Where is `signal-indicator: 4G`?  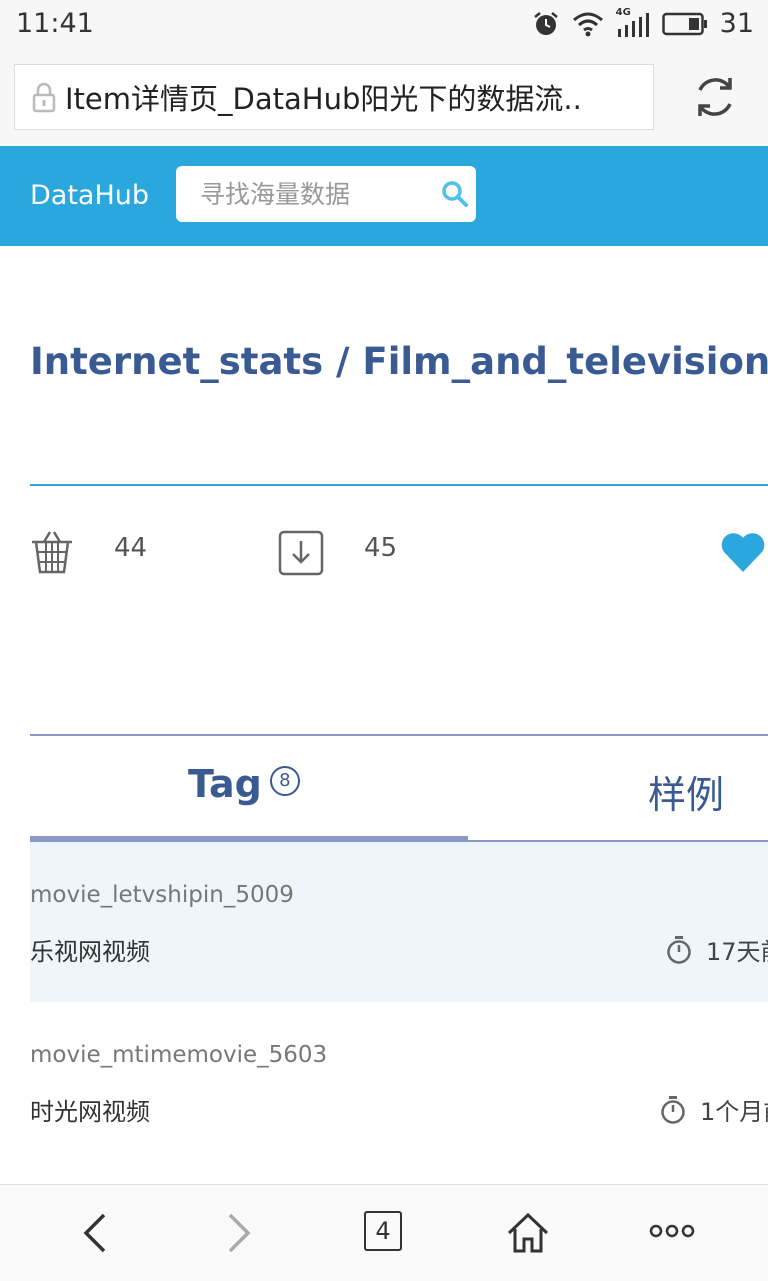
signal-indicator: 4G is located at coordinates (633, 23).